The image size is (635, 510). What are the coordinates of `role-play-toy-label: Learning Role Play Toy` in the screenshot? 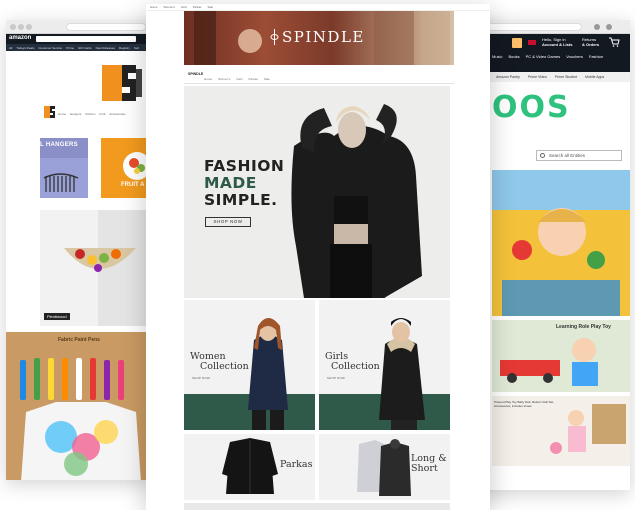 It's located at (583, 327).